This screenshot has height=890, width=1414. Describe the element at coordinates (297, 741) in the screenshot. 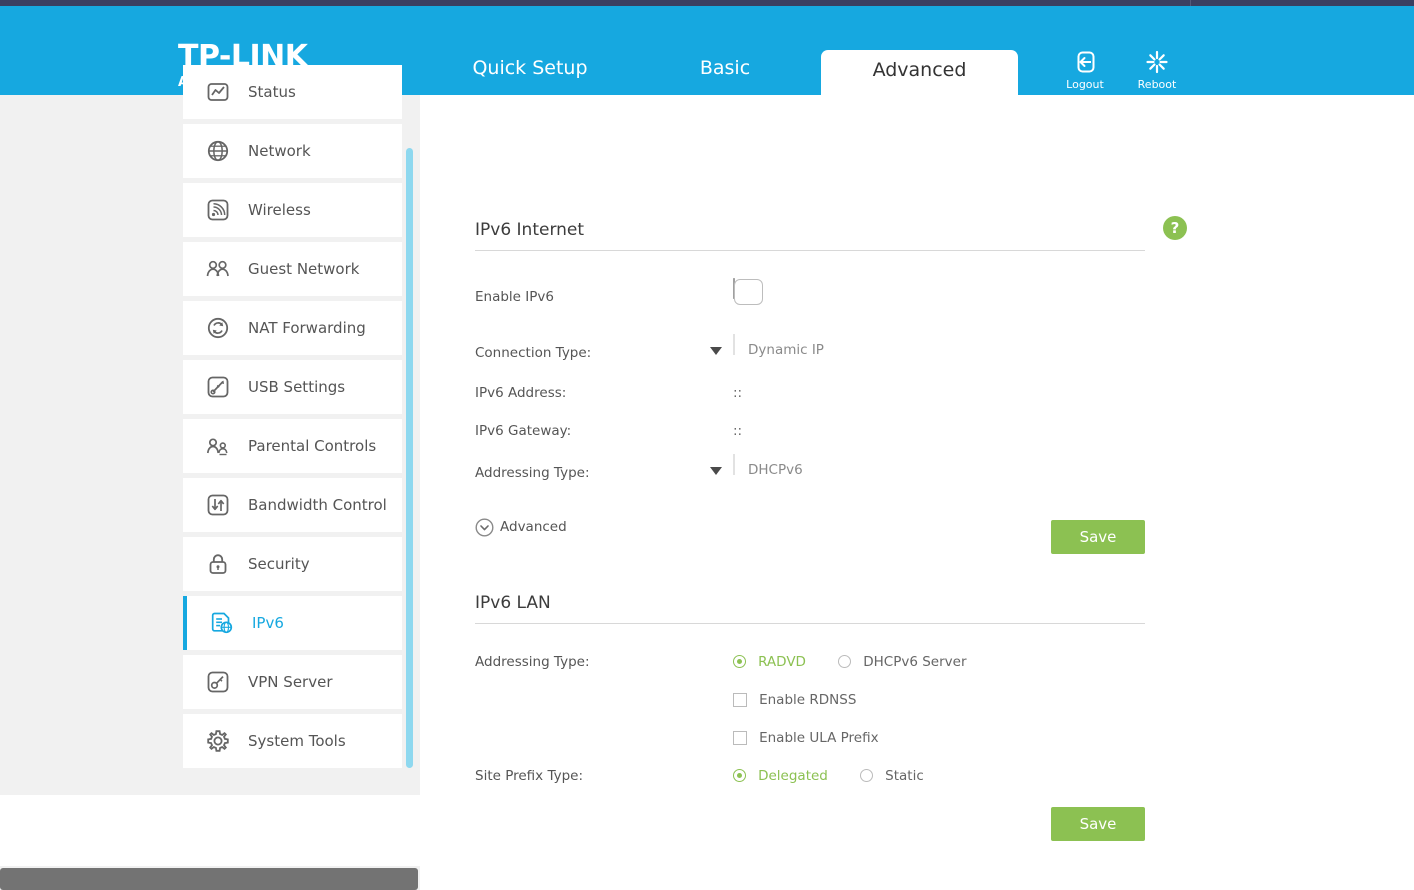

I see `sidebar-item-label: System Tools` at that location.